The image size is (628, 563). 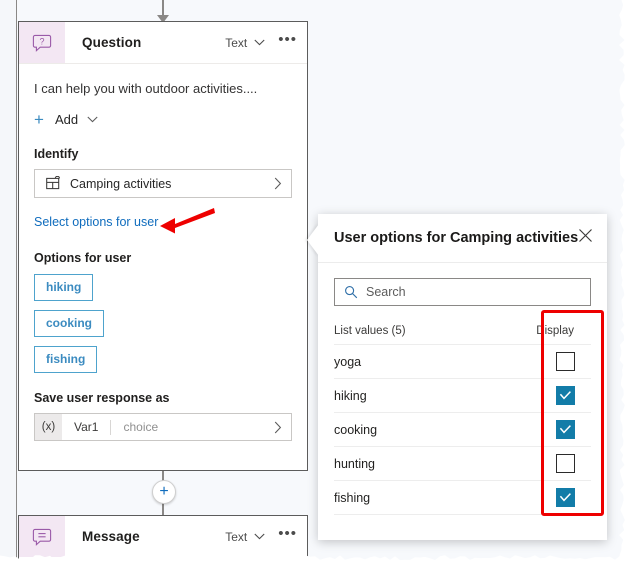 What do you see at coordinates (555, 330) in the screenshot?
I see `display-column-header: Display` at bounding box center [555, 330].